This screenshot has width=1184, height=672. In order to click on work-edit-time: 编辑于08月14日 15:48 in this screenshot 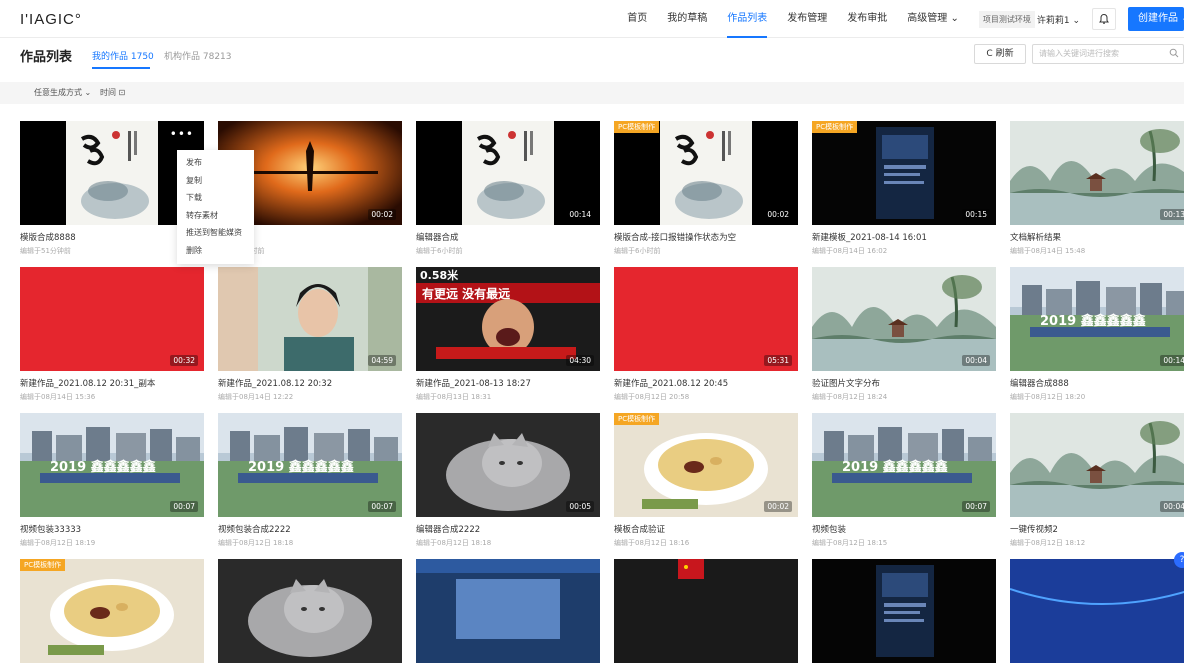, I will do `click(1048, 251)`.